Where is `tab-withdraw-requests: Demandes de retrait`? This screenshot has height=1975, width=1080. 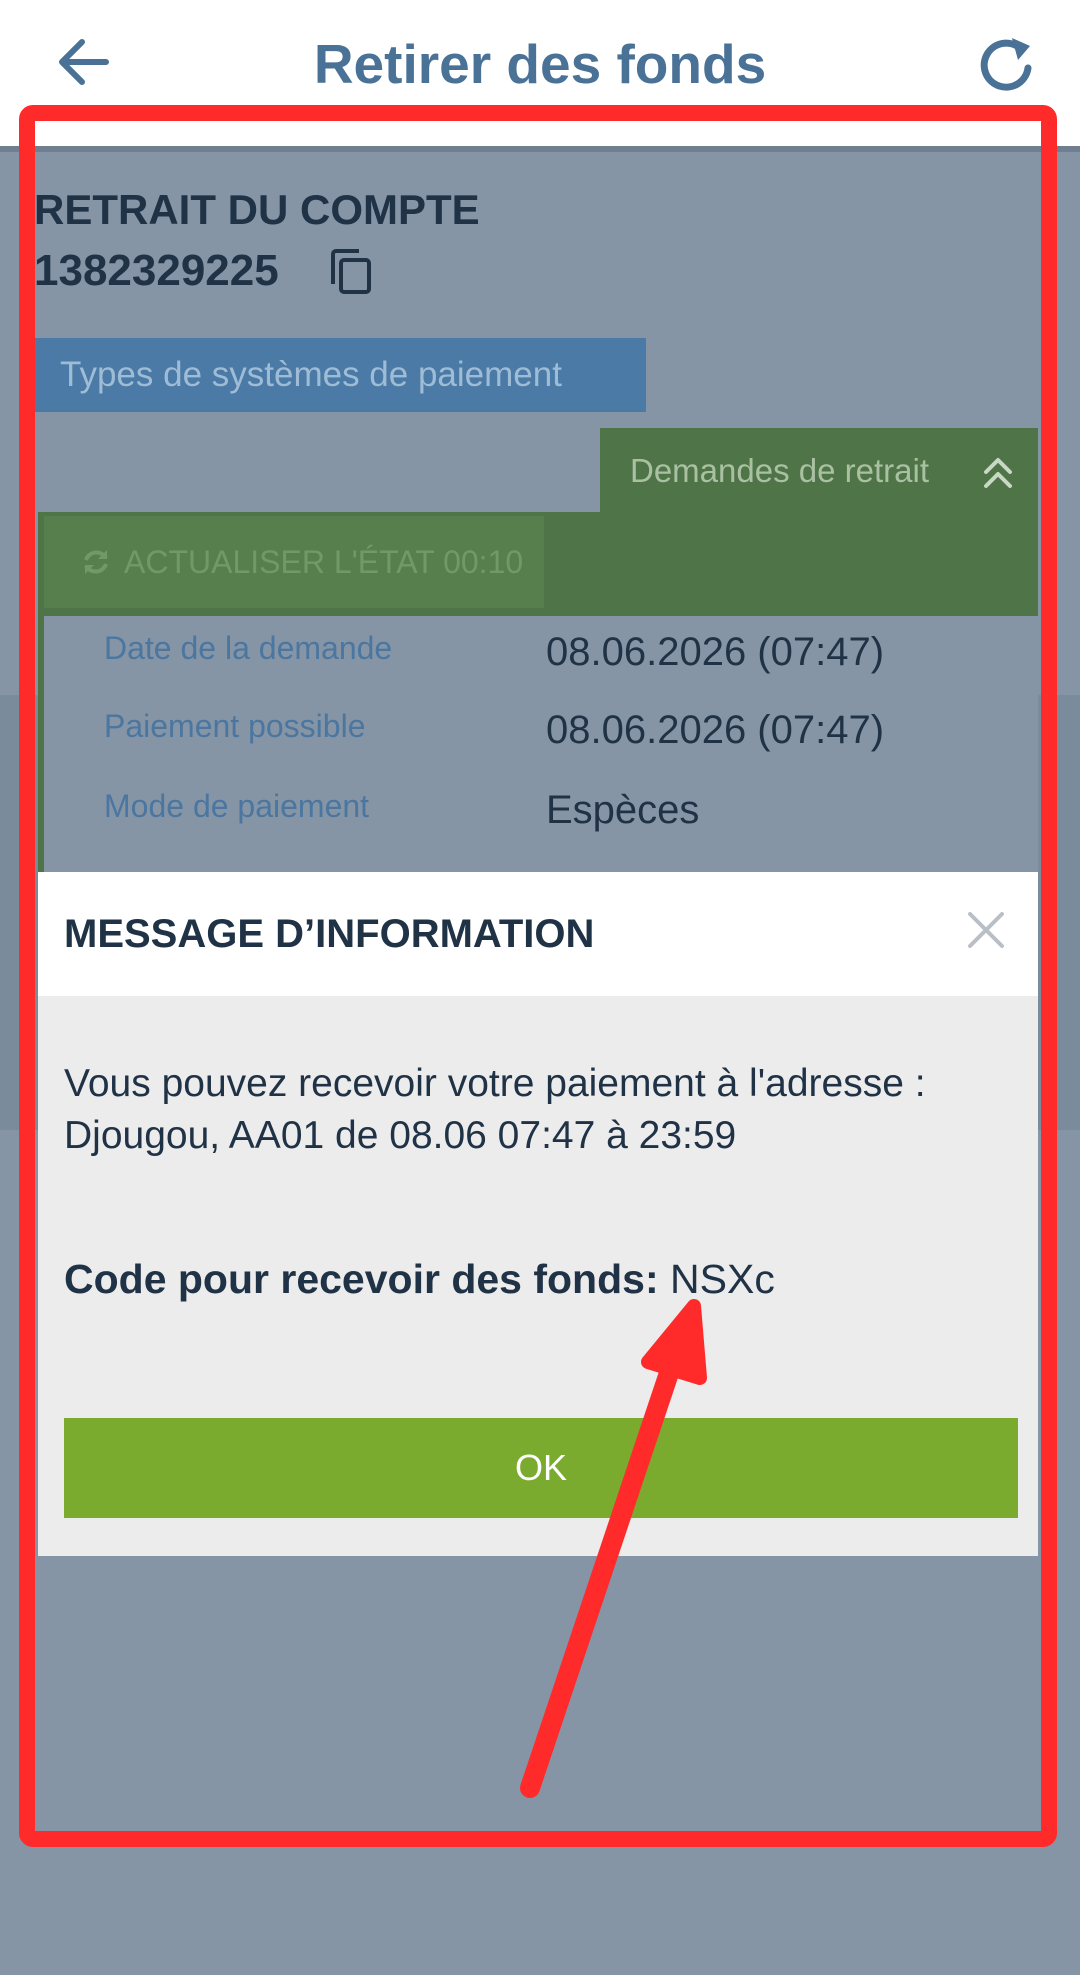
tab-withdraw-requests: Demandes de retrait is located at coordinates (819, 471).